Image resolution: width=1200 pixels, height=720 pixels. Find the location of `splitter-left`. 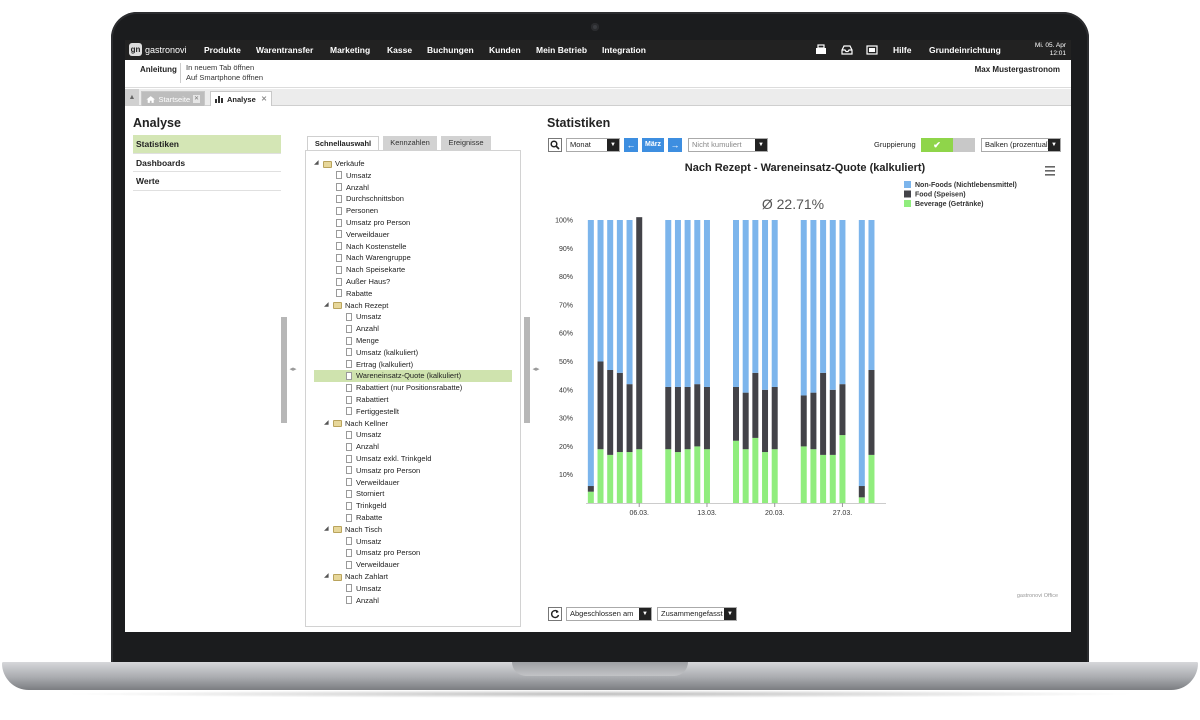

splitter-left is located at coordinates (284, 370).